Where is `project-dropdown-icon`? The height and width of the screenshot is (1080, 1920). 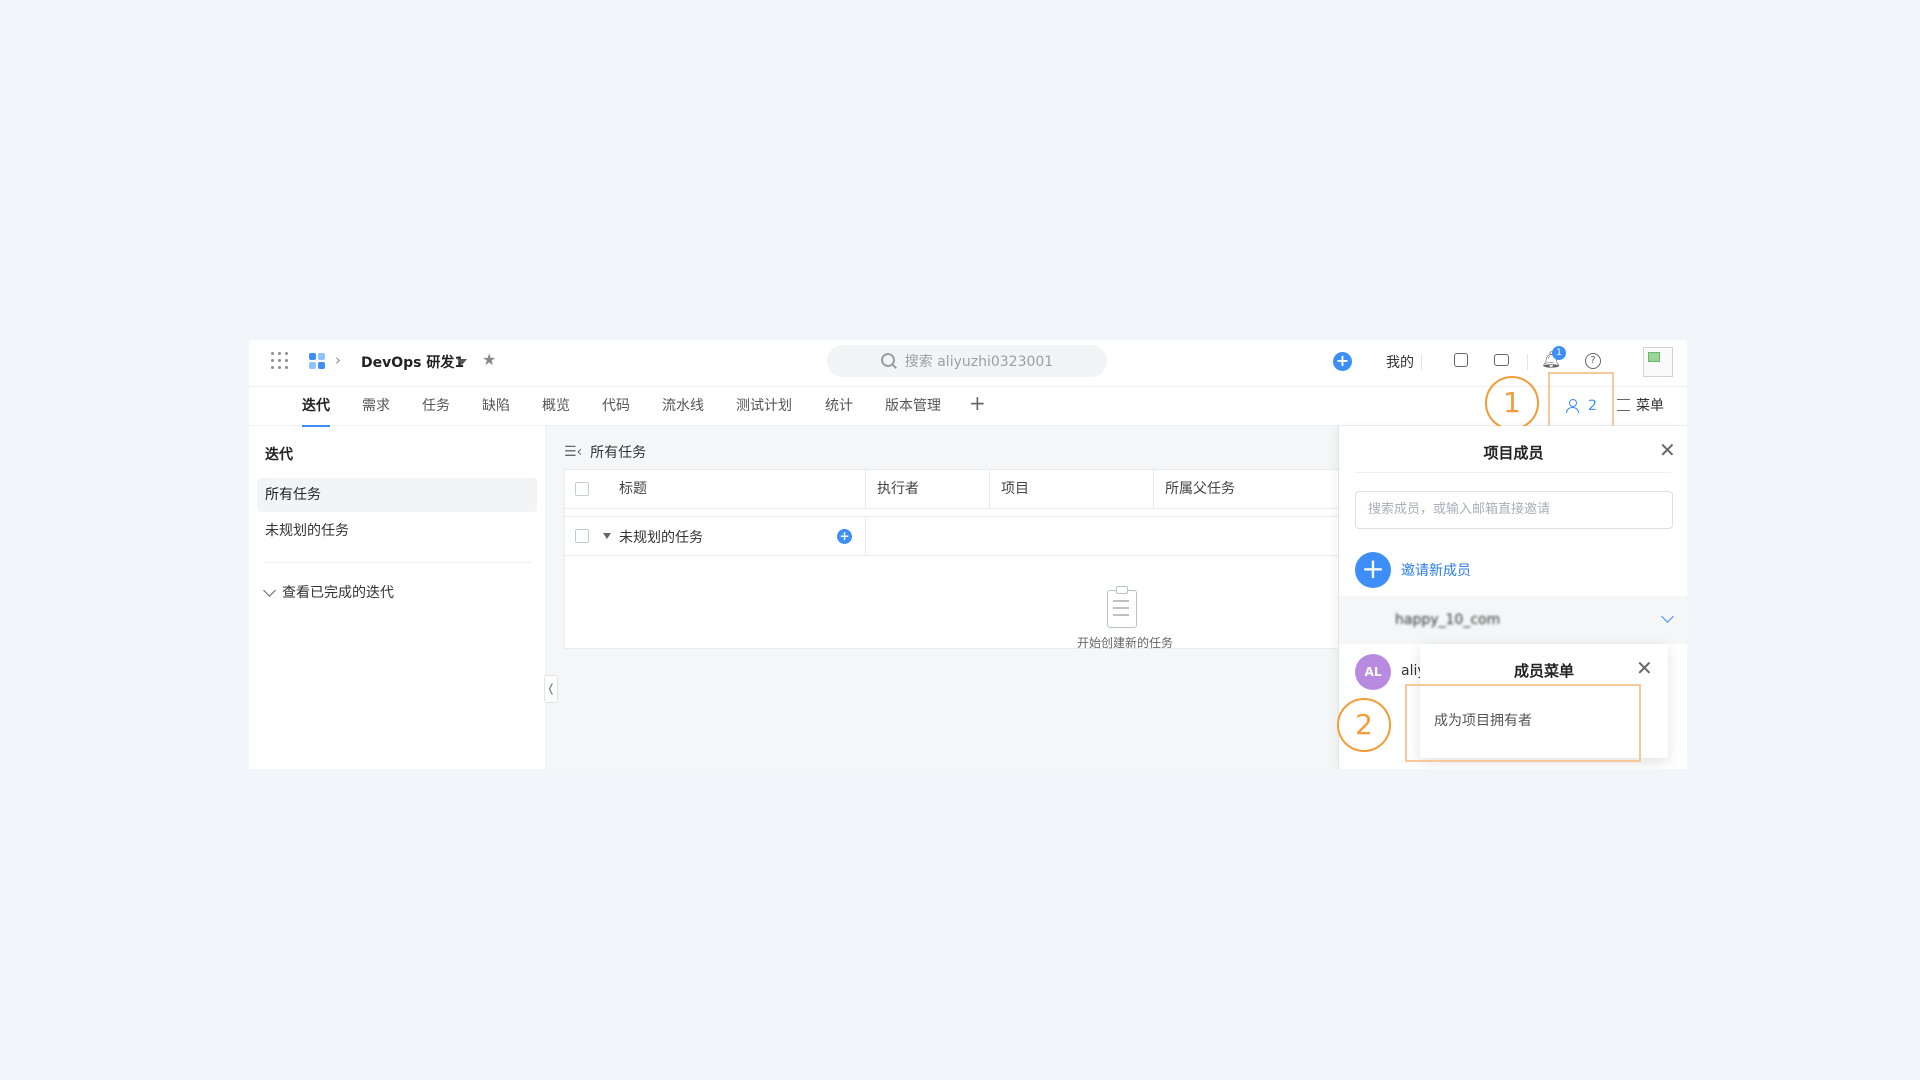
project-dropdown-icon is located at coordinates (462, 362).